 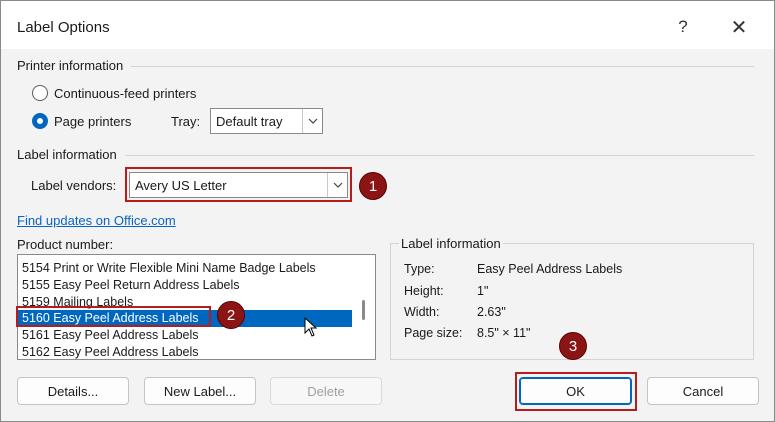 What do you see at coordinates (573, 346) in the screenshot?
I see `annotation-badge-3: 3` at bounding box center [573, 346].